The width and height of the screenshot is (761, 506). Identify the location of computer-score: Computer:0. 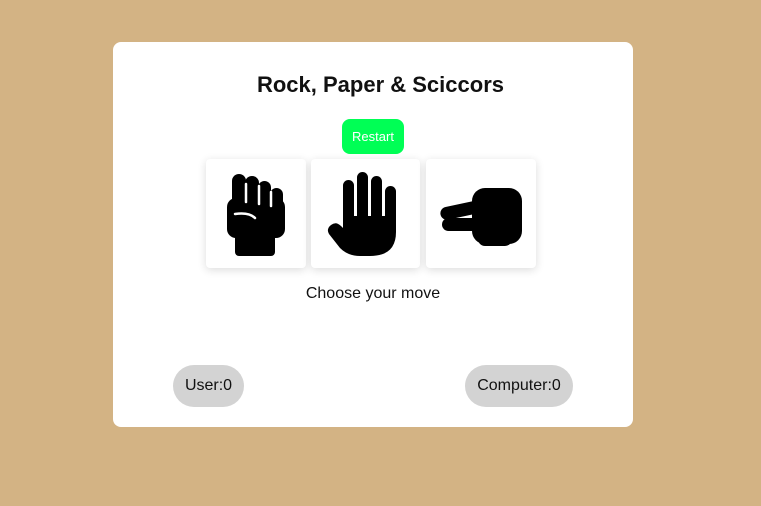
(519, 386).